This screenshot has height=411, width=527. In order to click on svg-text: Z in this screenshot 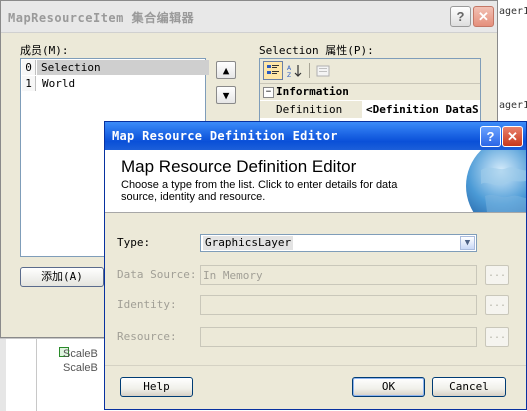, I will do `click(289, 75)`.